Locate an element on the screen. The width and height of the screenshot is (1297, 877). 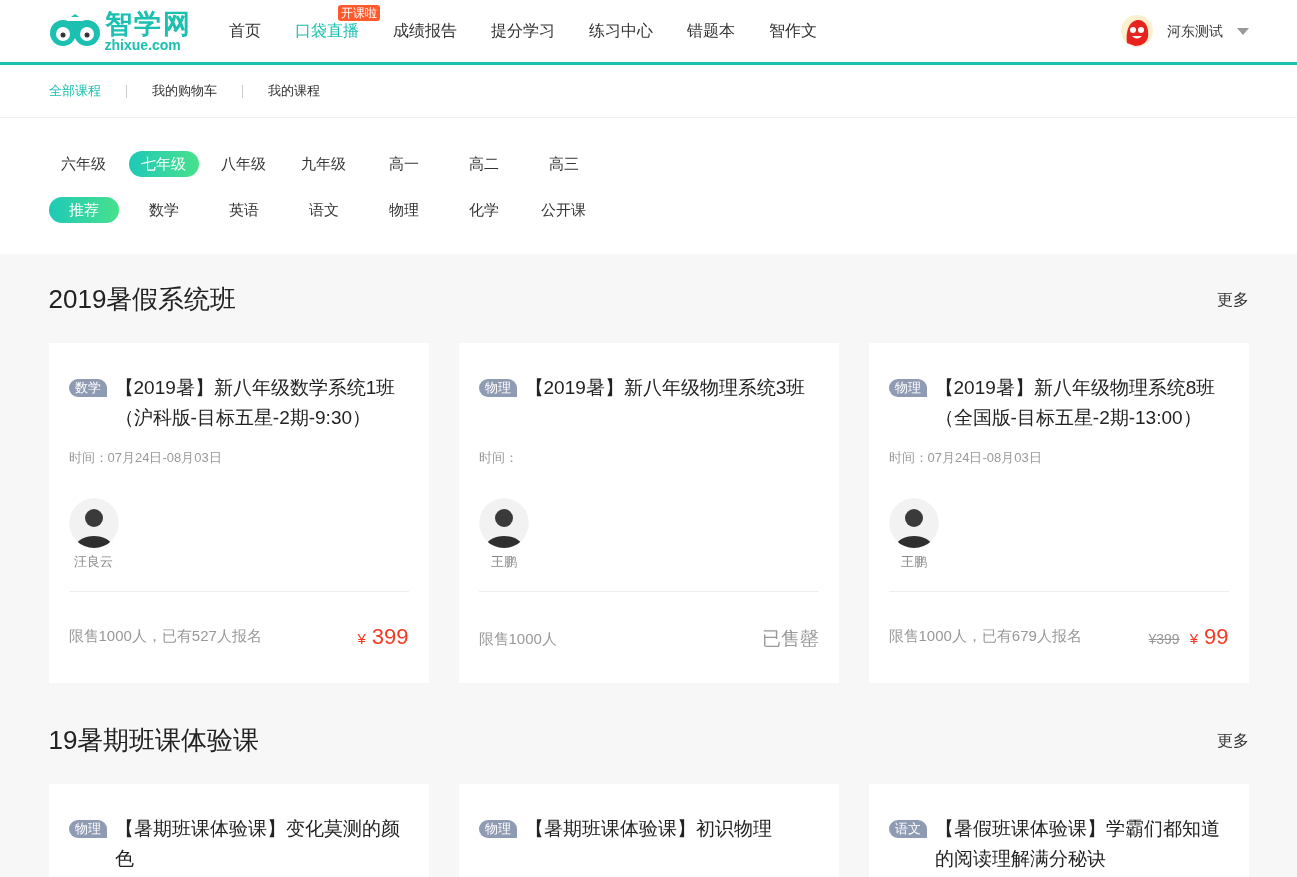
nav-link: 成绩报告 is located at coordinates (424, 31).